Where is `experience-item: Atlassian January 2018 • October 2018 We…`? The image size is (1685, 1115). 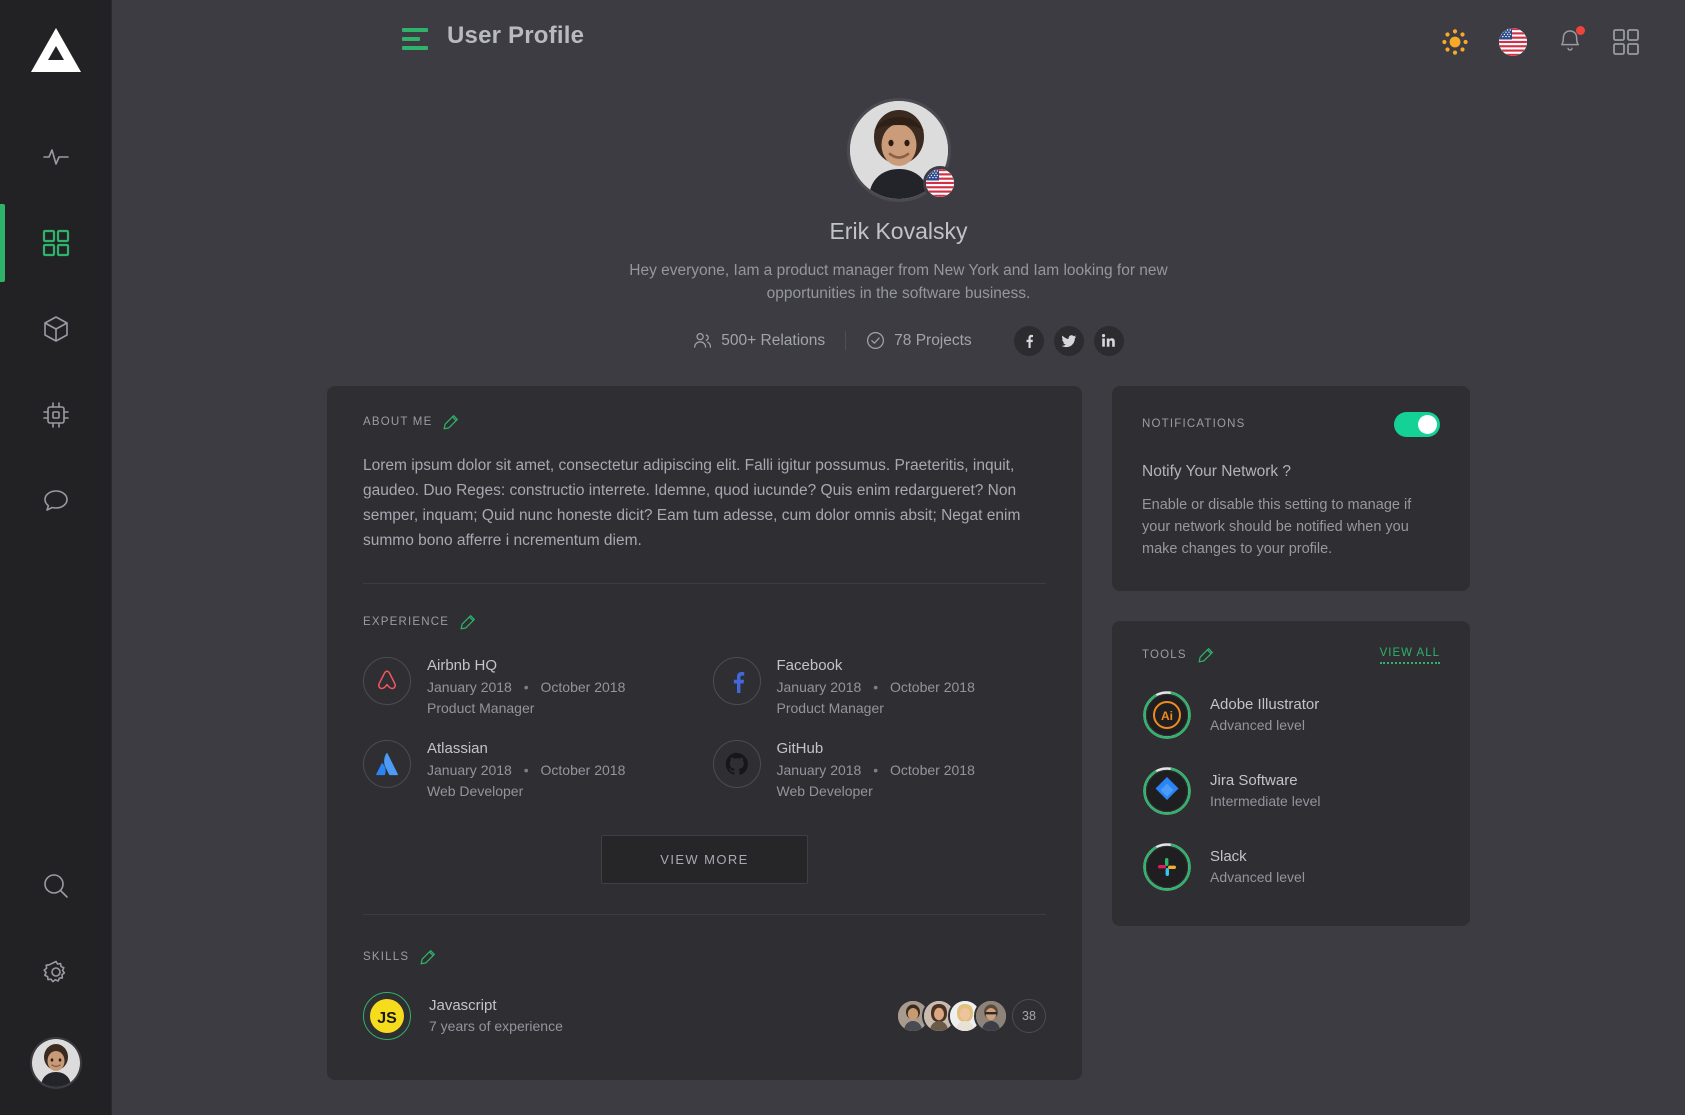
experience-item: Atlassian January 2018 • October 2018 We… is located at coordinates (530, 769).